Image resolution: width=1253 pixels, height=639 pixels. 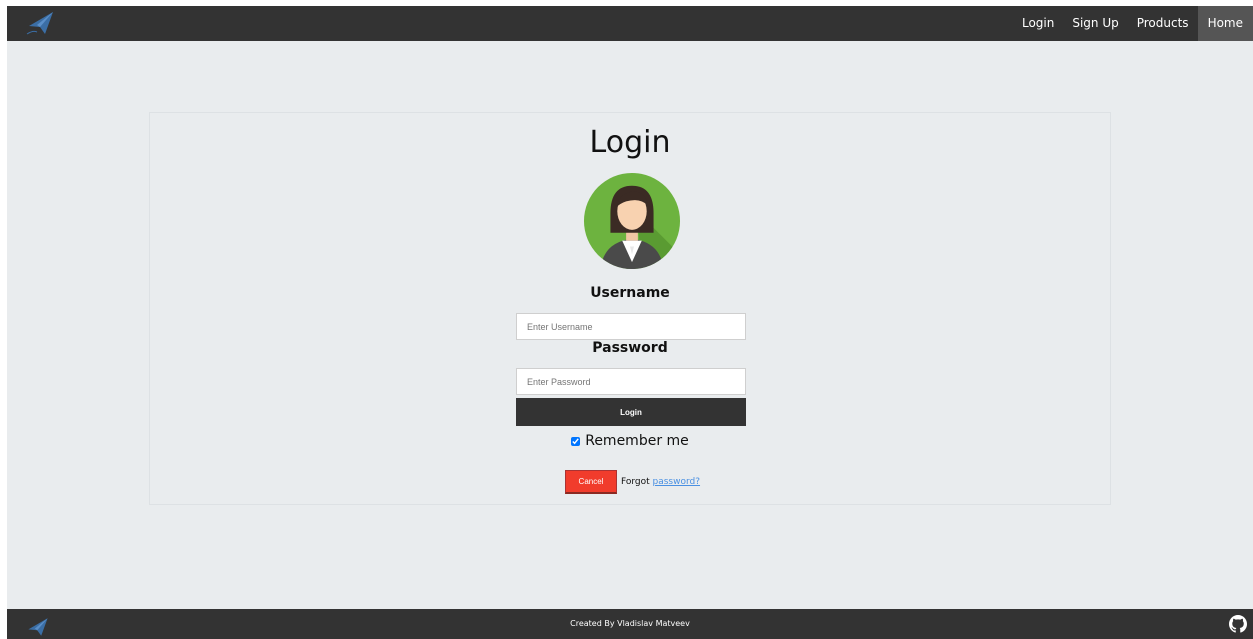 I want to click on footer-credit: Created By Vladislav Matveev, so click(x=630, y=623).